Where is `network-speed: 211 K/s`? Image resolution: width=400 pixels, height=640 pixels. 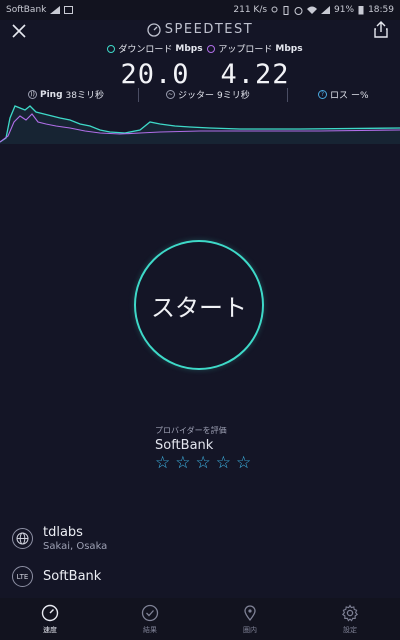 network-speed: 211 K/s is located at coordinates (250, 10).